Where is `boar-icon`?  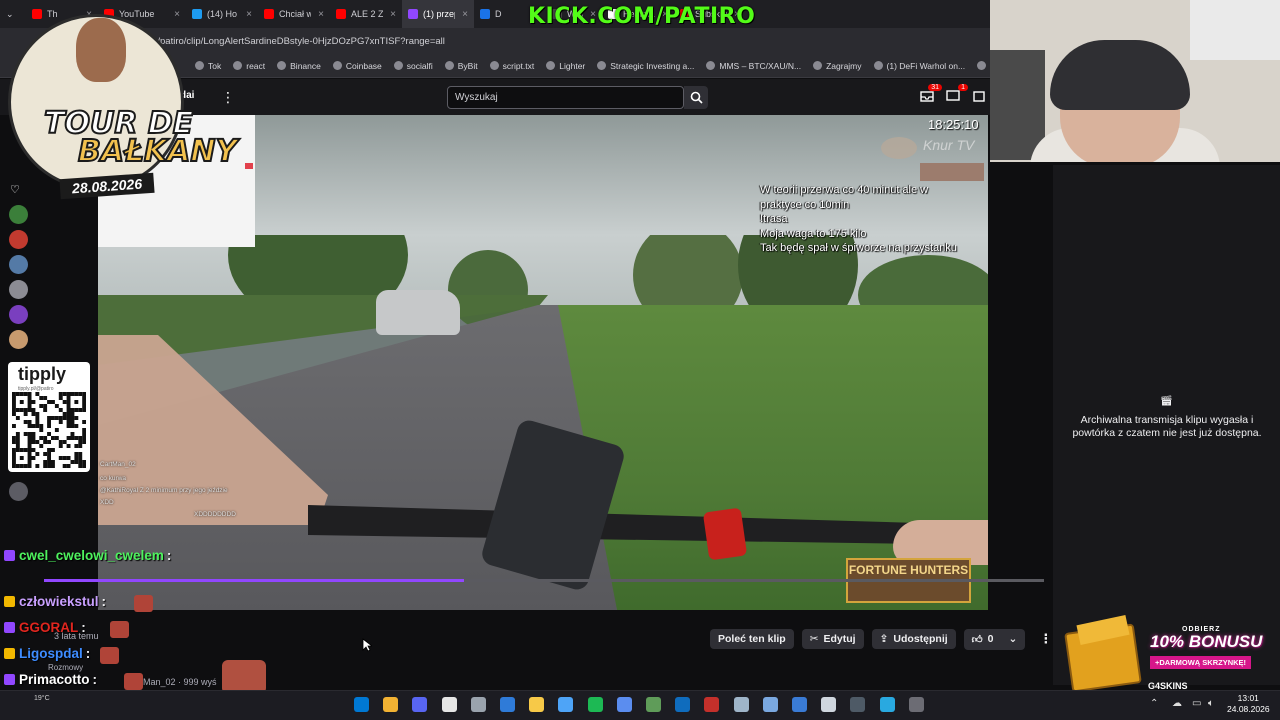 boar-icon is located at coordinates (899, 148).